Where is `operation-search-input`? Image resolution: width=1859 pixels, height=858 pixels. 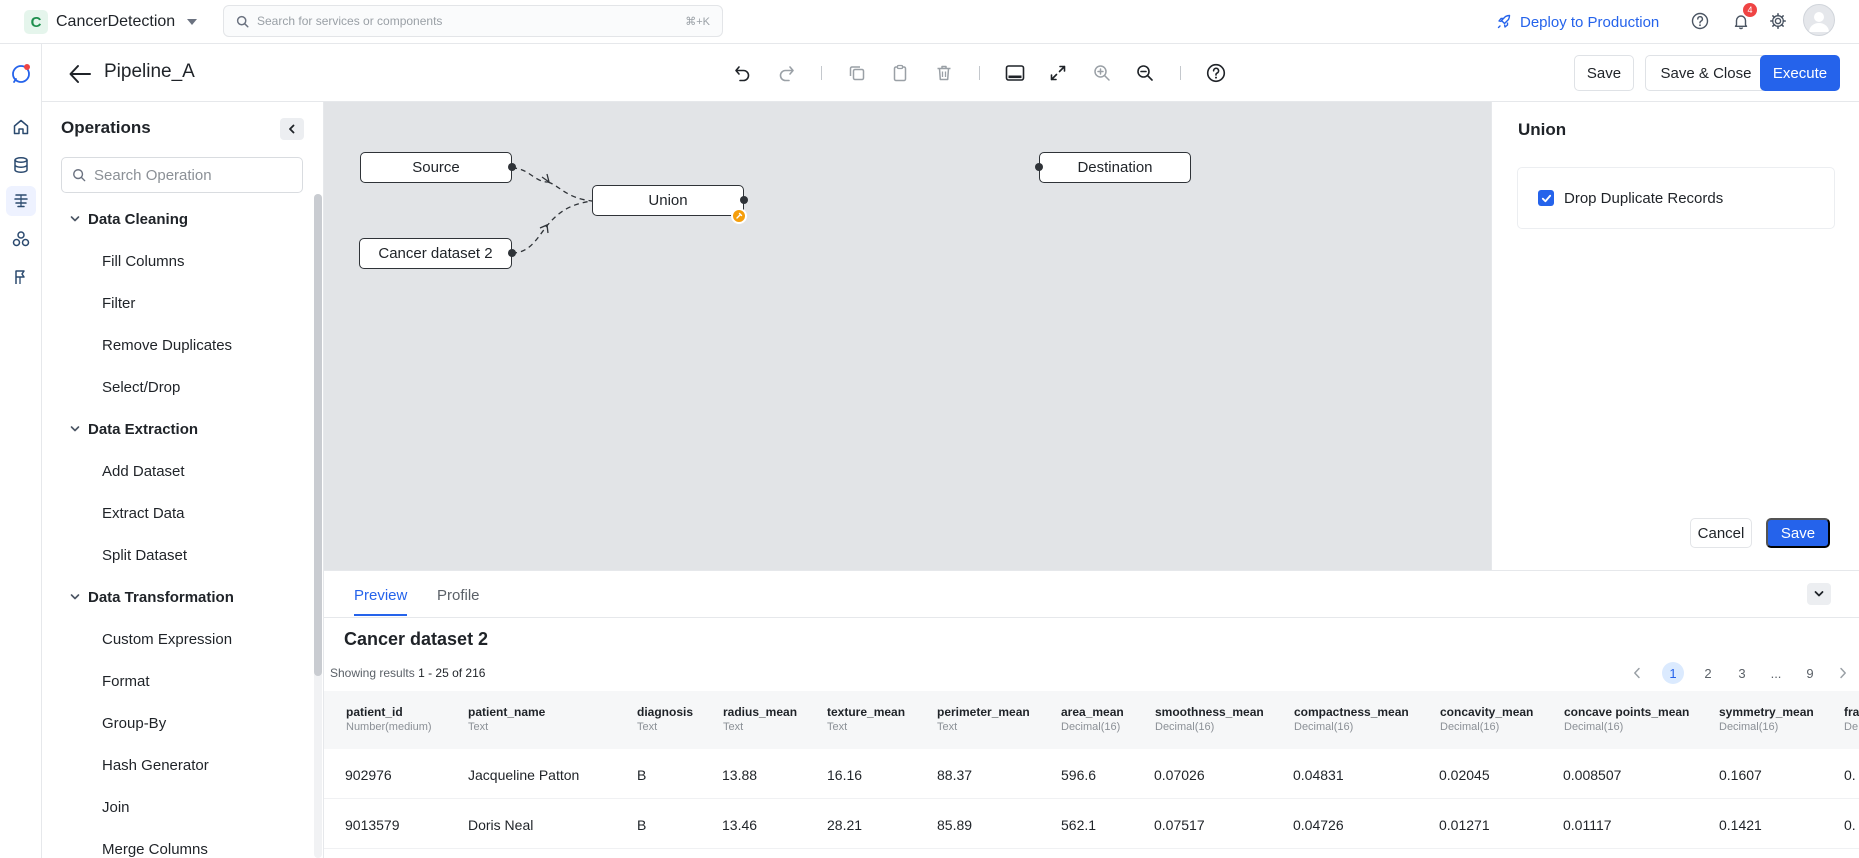
operation-search-input is located at coordinates (193, 175).